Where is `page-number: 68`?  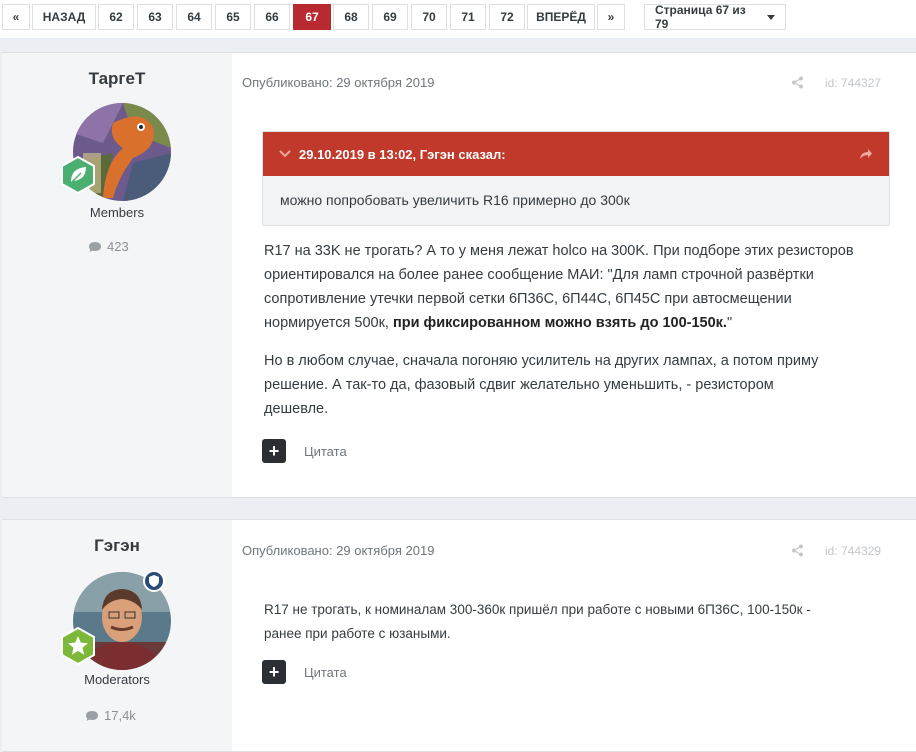
page-number: 68 is located at coordinates (351, 17).